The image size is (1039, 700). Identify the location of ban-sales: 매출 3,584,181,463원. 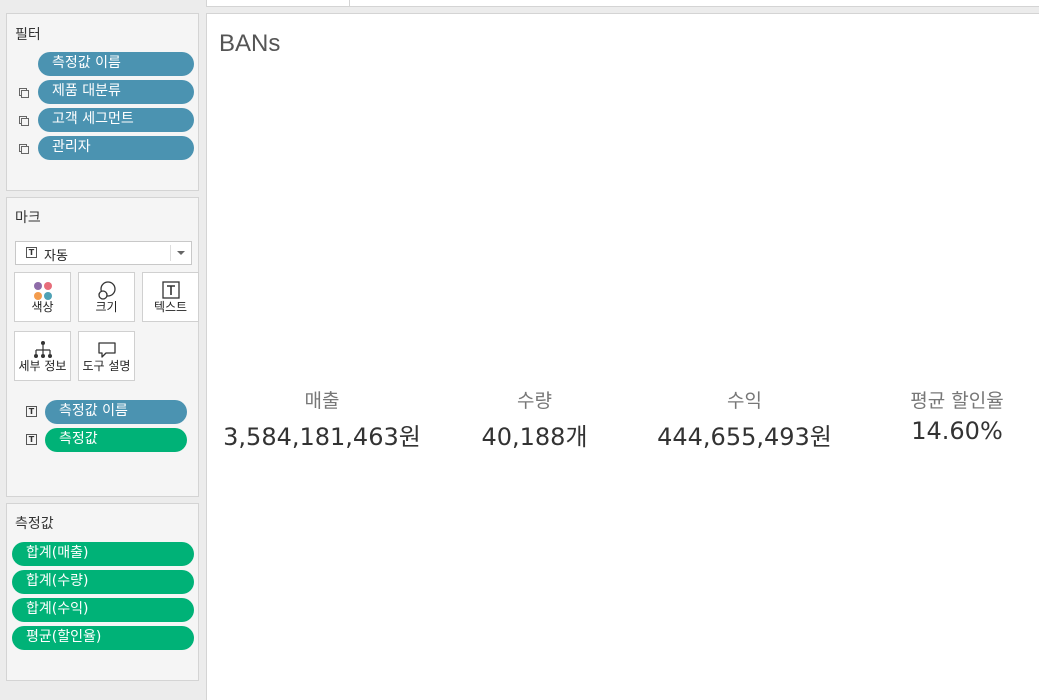
(322, 419).